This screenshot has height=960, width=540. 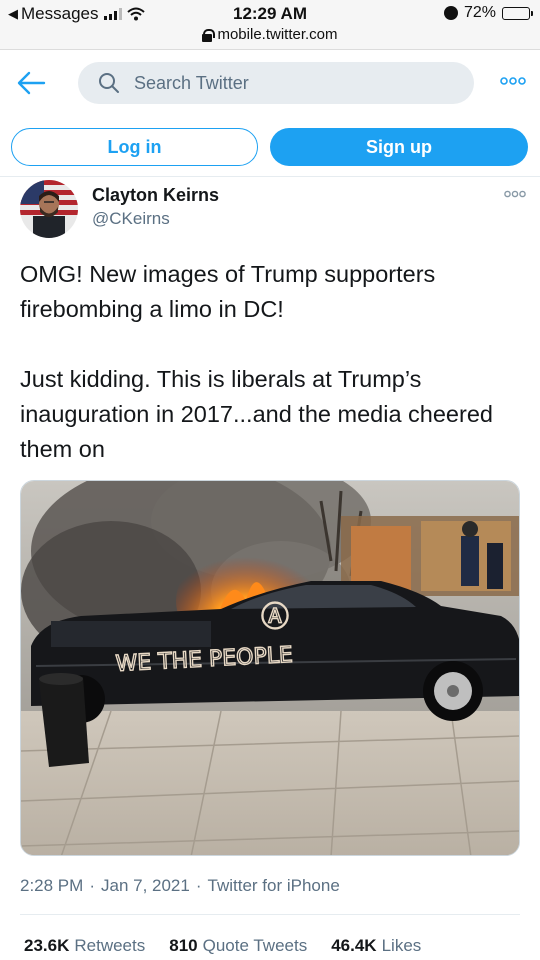 I want to click on search-icon, so click(x=109, y=83).